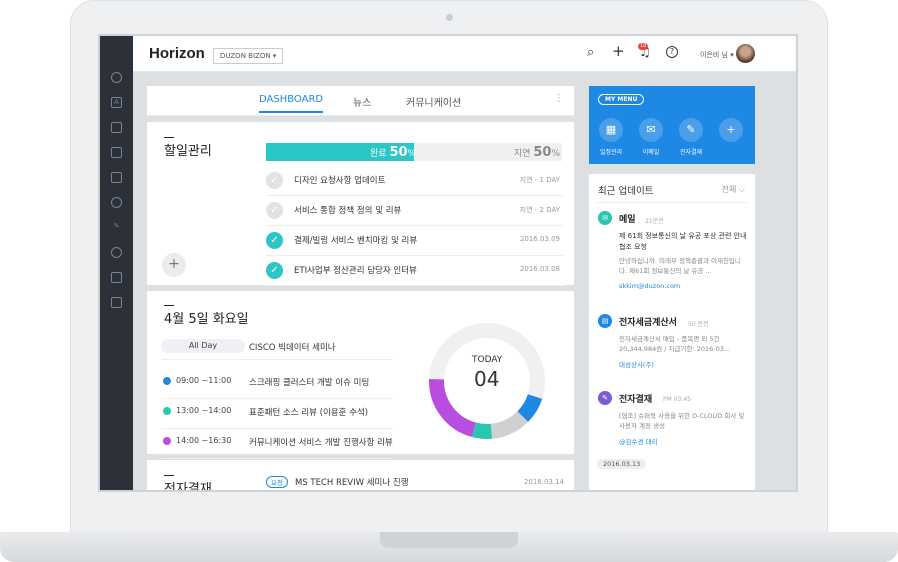 Image resolution: width=898 pixels, height=562 pixels. What do you see at coordinates (672, 52) in the screenshot?
I see `help-icon: ?` at bounding box center [672, 52].